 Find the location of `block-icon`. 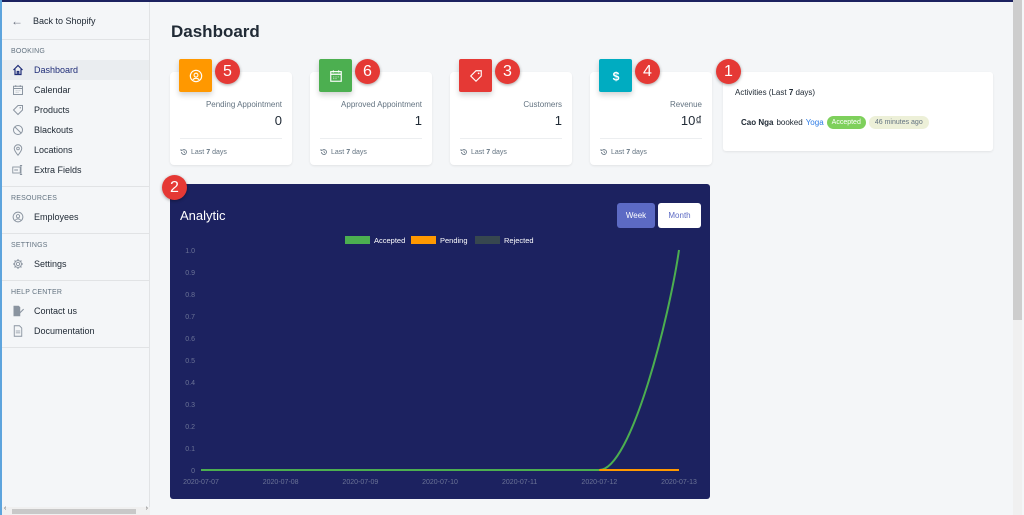

block-icon is located at coordinates (18, 130).